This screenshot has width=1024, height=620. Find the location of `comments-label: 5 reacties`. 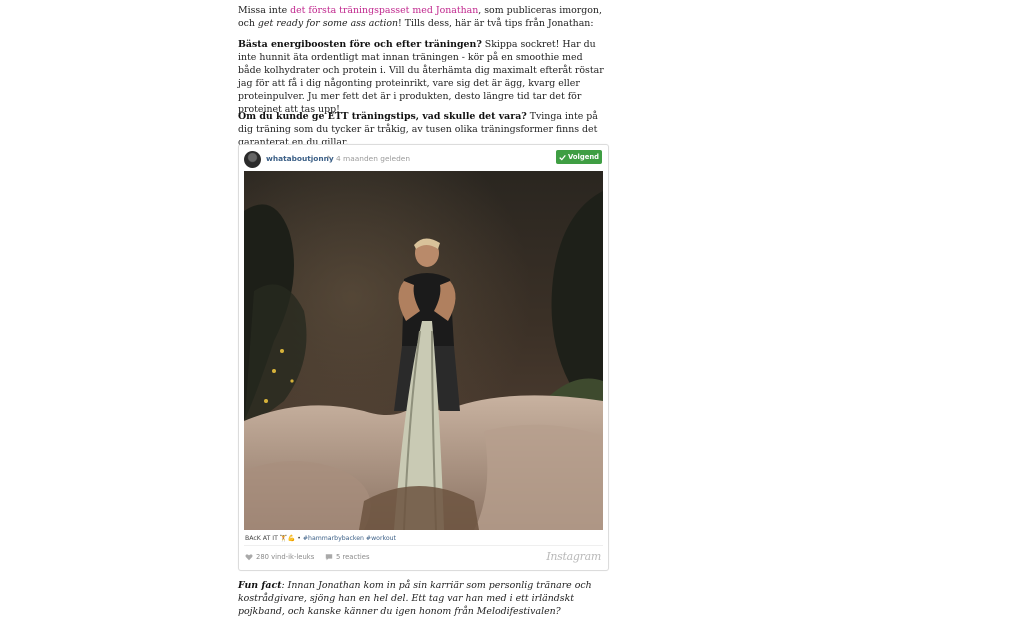

comments-label: 5 reacties is located at coordinates (353, 557).